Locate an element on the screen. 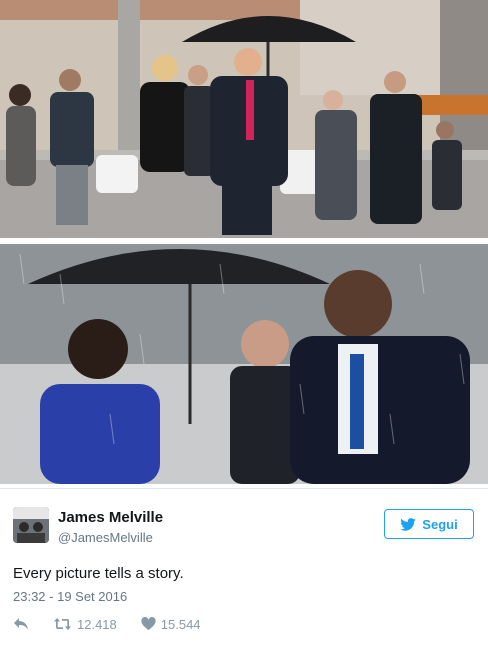  follow-label: Segui is located at coordinates (440, 524).